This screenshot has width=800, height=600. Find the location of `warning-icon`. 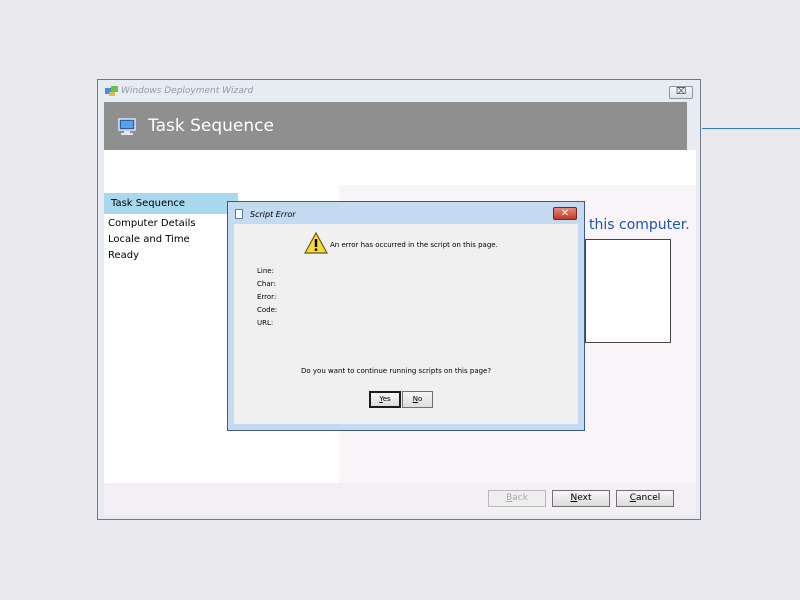

warning-icon is located at coordinates (316, 243).